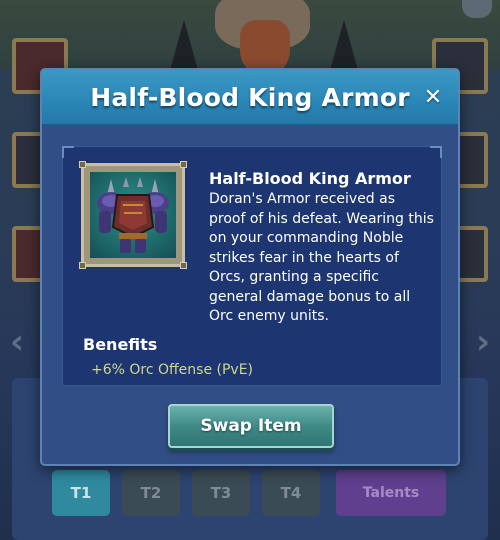 This screenshot has width=500, height=540. I want to click on shoulder-spike-right, so click(344, 45).